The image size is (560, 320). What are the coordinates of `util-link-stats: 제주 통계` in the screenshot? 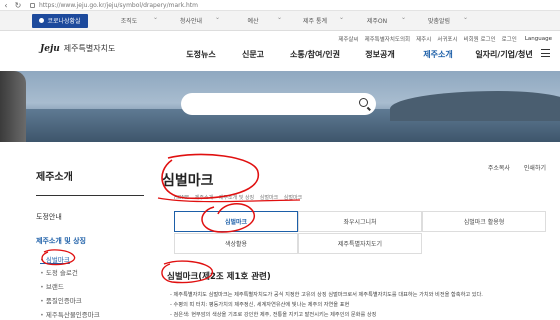 It's located at (315, 19).